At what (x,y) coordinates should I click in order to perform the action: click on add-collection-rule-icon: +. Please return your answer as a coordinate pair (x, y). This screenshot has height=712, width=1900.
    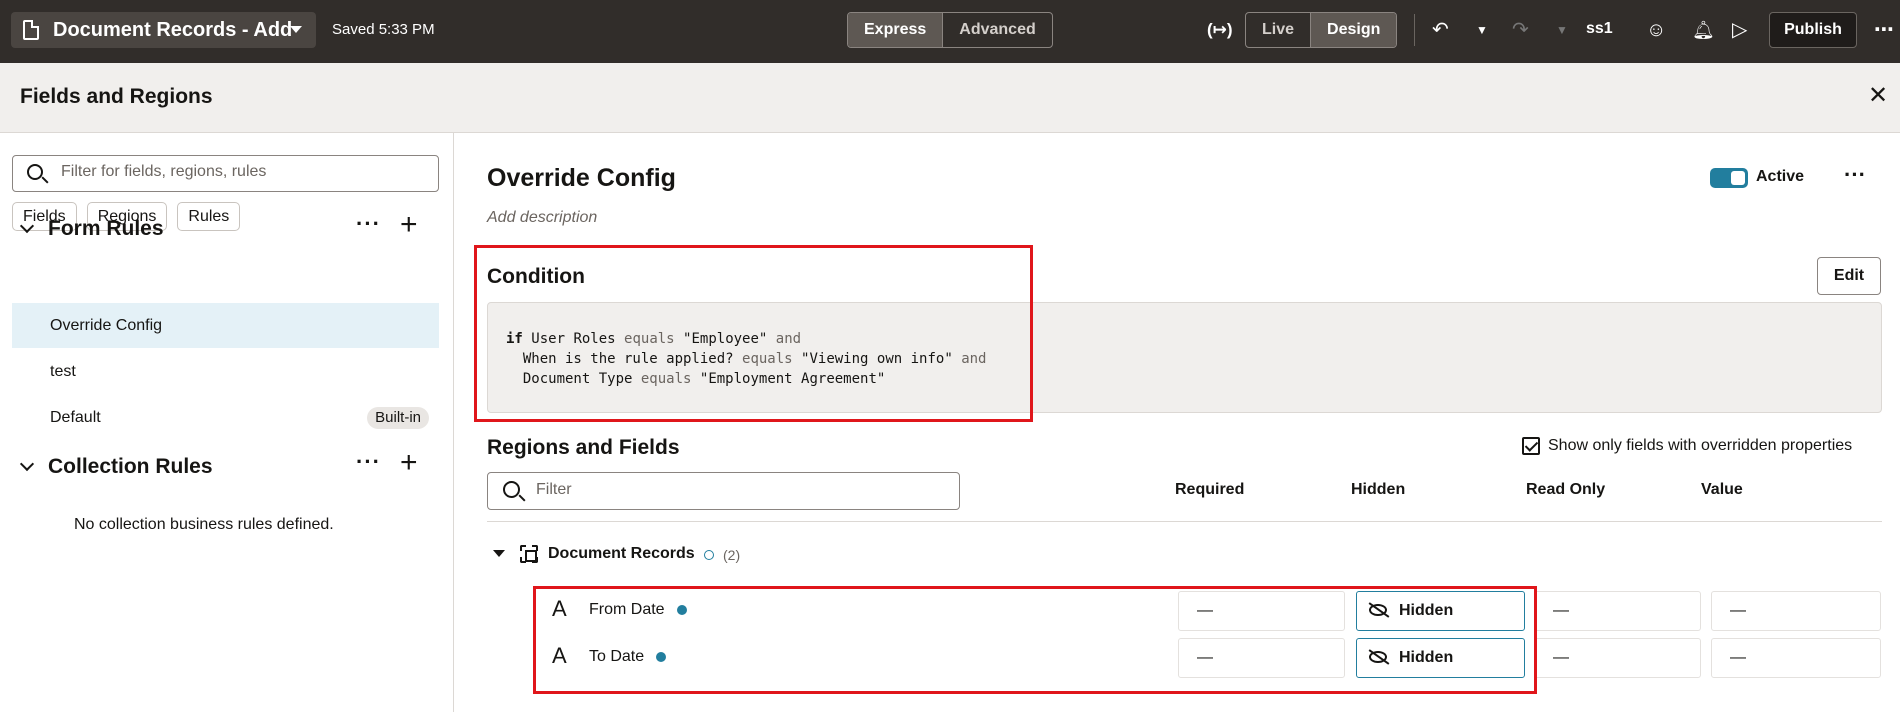
    Looking at the image, I should click on (409, 463).